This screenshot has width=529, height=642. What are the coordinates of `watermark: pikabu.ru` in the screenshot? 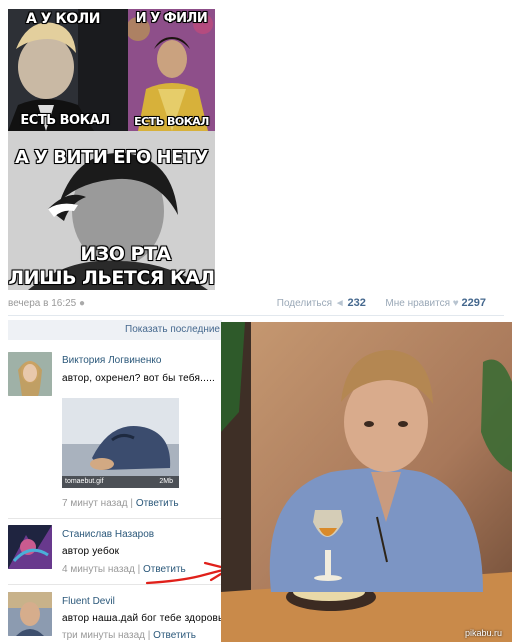 It's located at (483, 633).